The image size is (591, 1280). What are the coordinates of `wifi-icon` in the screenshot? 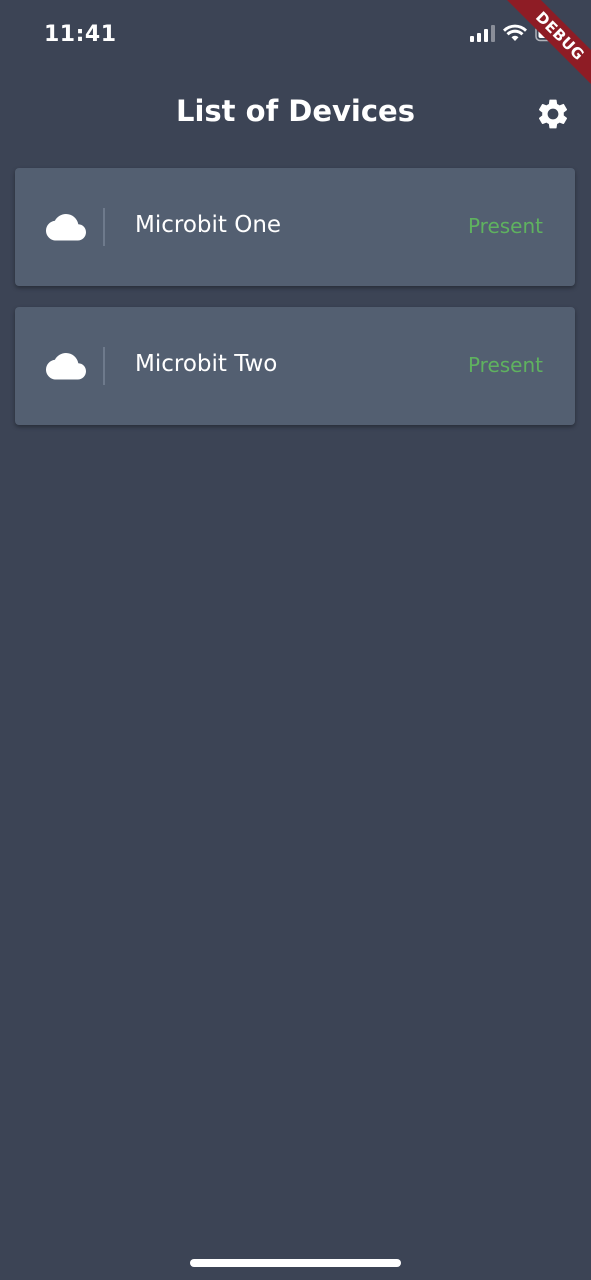 It's located at (515, 32).